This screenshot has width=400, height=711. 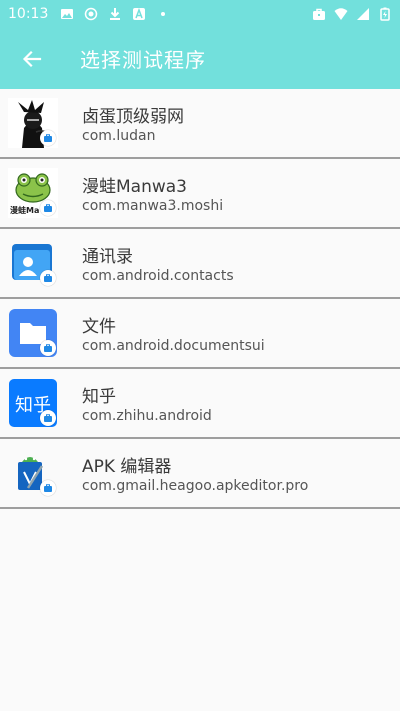 I want to click on dot-icon, so click(x=163, y=14).